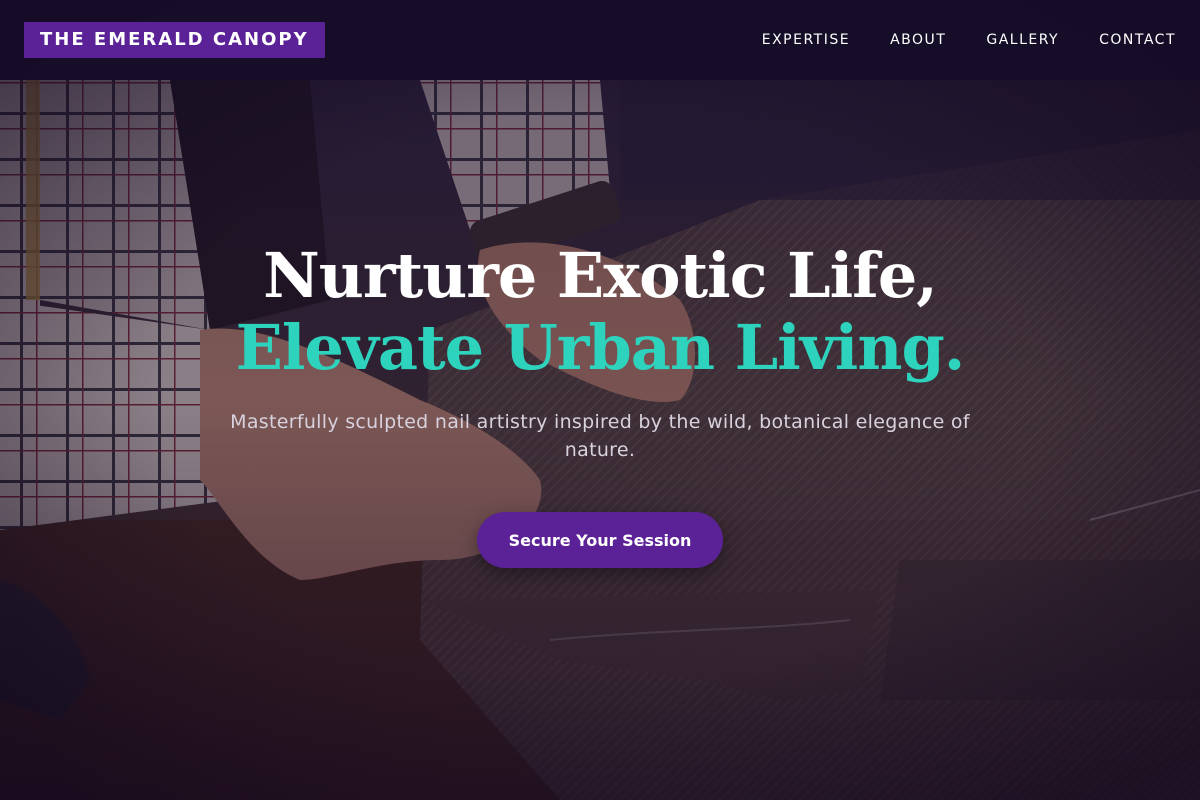 This screenshot has height=800, width=1200. What do you see at coordinates (1022, 40) in the screenshot?
I see `nav-link-gallery: GALLERY` at bounding box center [1022, 40].